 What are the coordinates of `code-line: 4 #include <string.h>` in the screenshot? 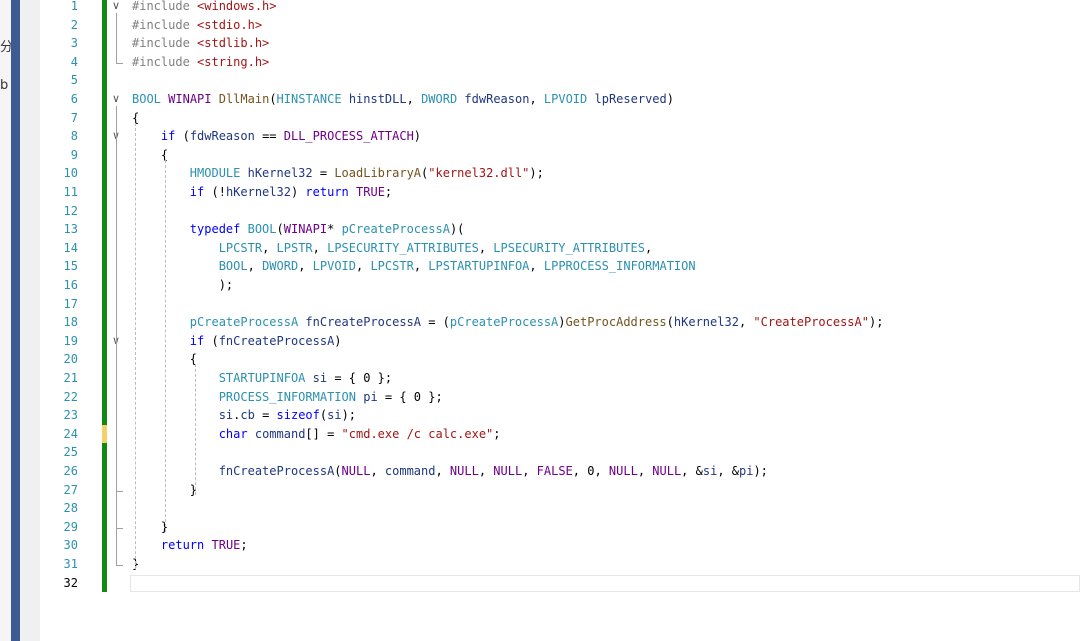 It's located at (560, 62).